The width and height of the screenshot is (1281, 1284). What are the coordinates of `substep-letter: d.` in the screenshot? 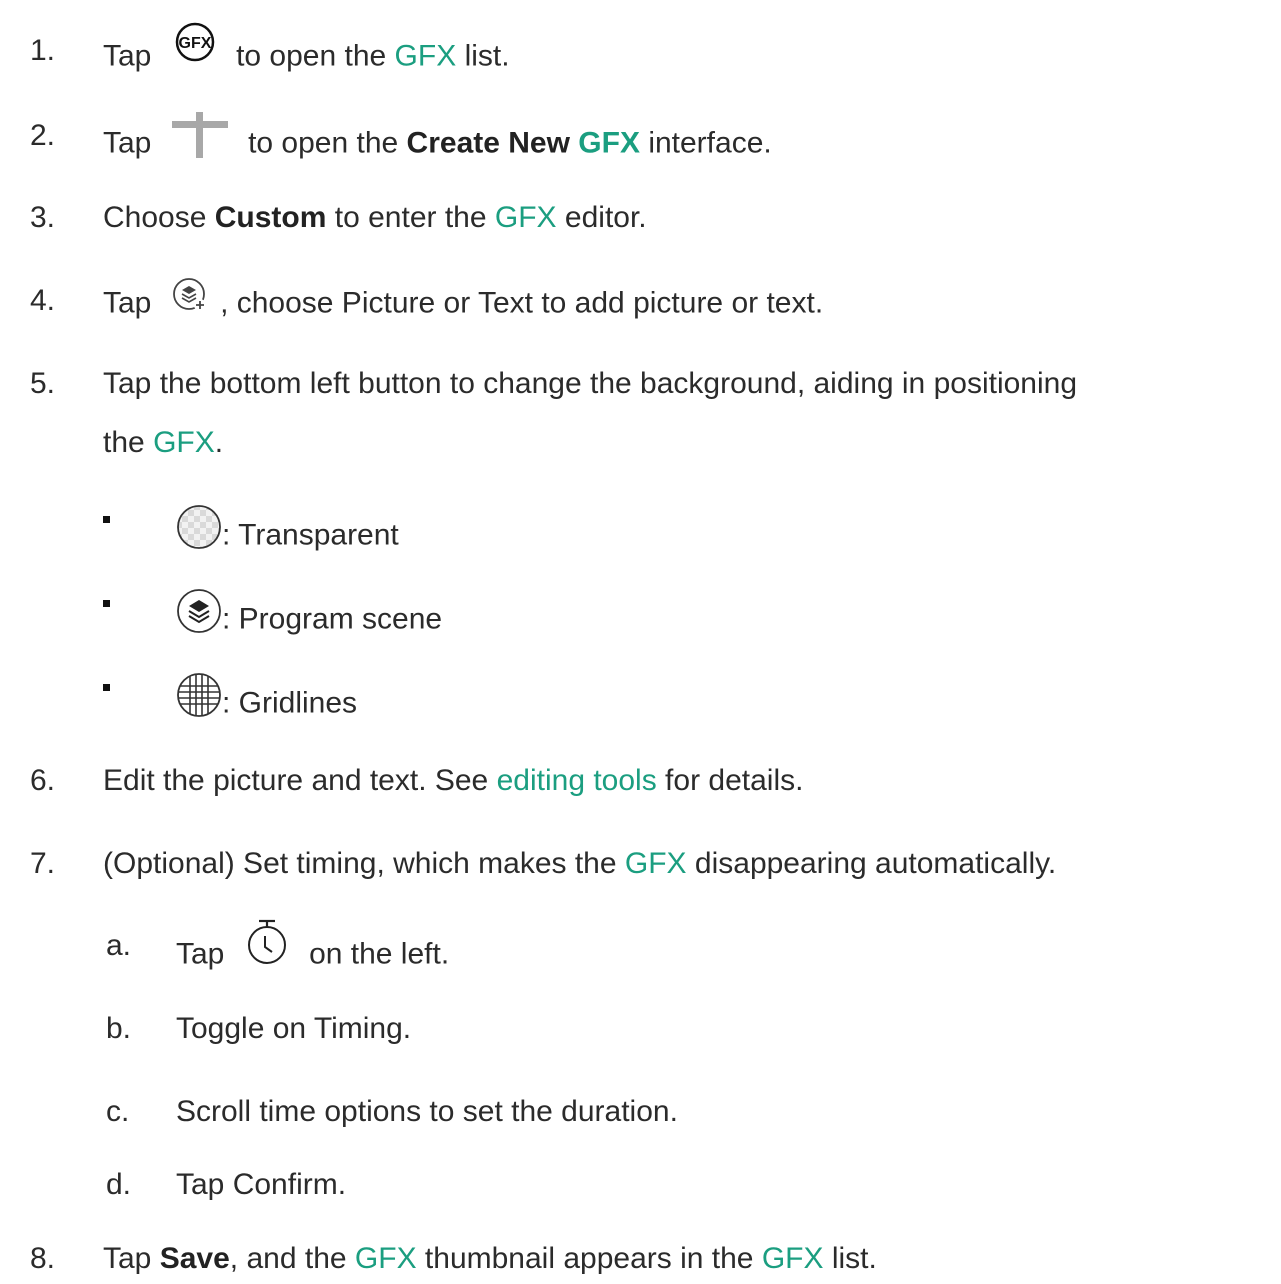 It's located at (119, 1184).